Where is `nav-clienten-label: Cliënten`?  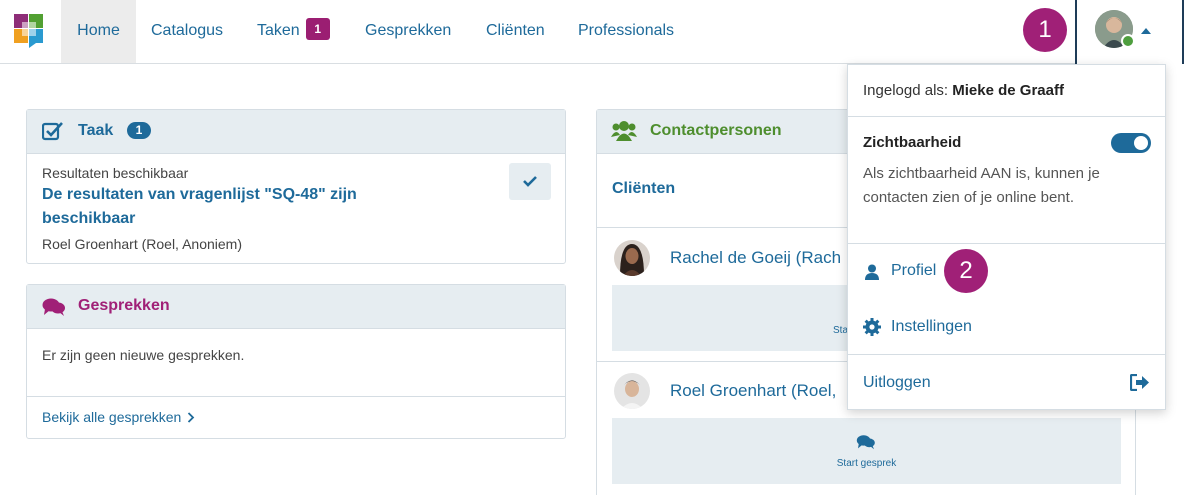
nav-clienten-label: Cliënten is located at coordinates (515, 30).